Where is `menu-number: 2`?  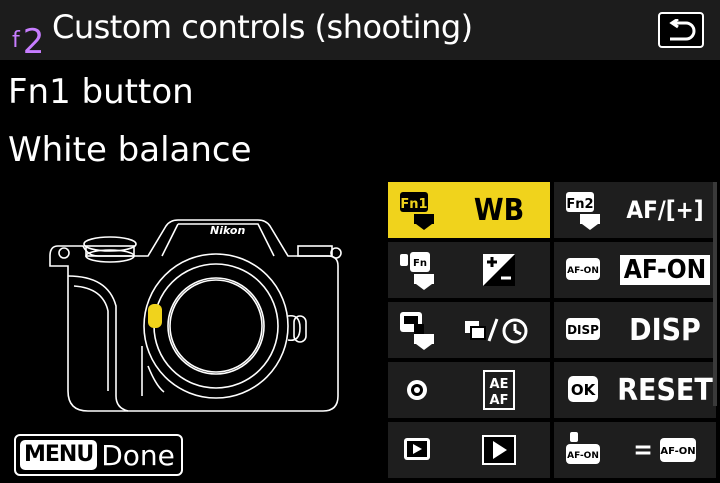
menu-number: 2 is located at coordinates (33, 42).